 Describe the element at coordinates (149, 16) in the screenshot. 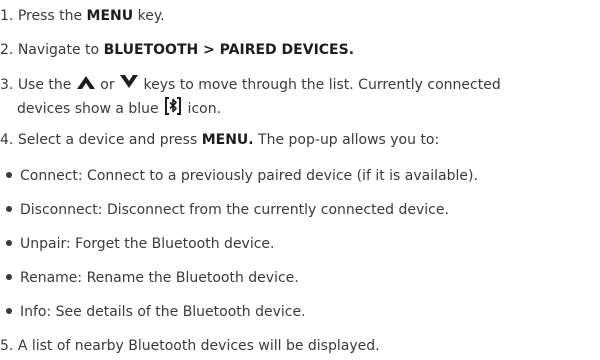

I see `step-text-end: key.` at that location.